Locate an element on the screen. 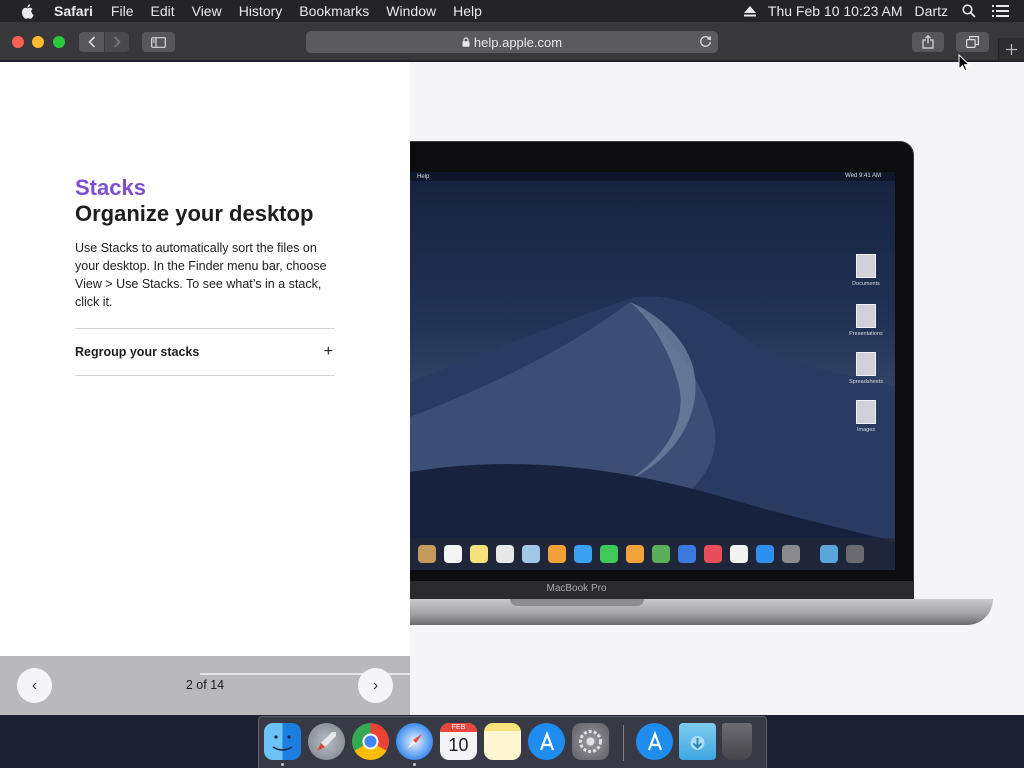 The width and height of the screenshot is (1024, 768). share-icon is located at coordinates (928, 42).